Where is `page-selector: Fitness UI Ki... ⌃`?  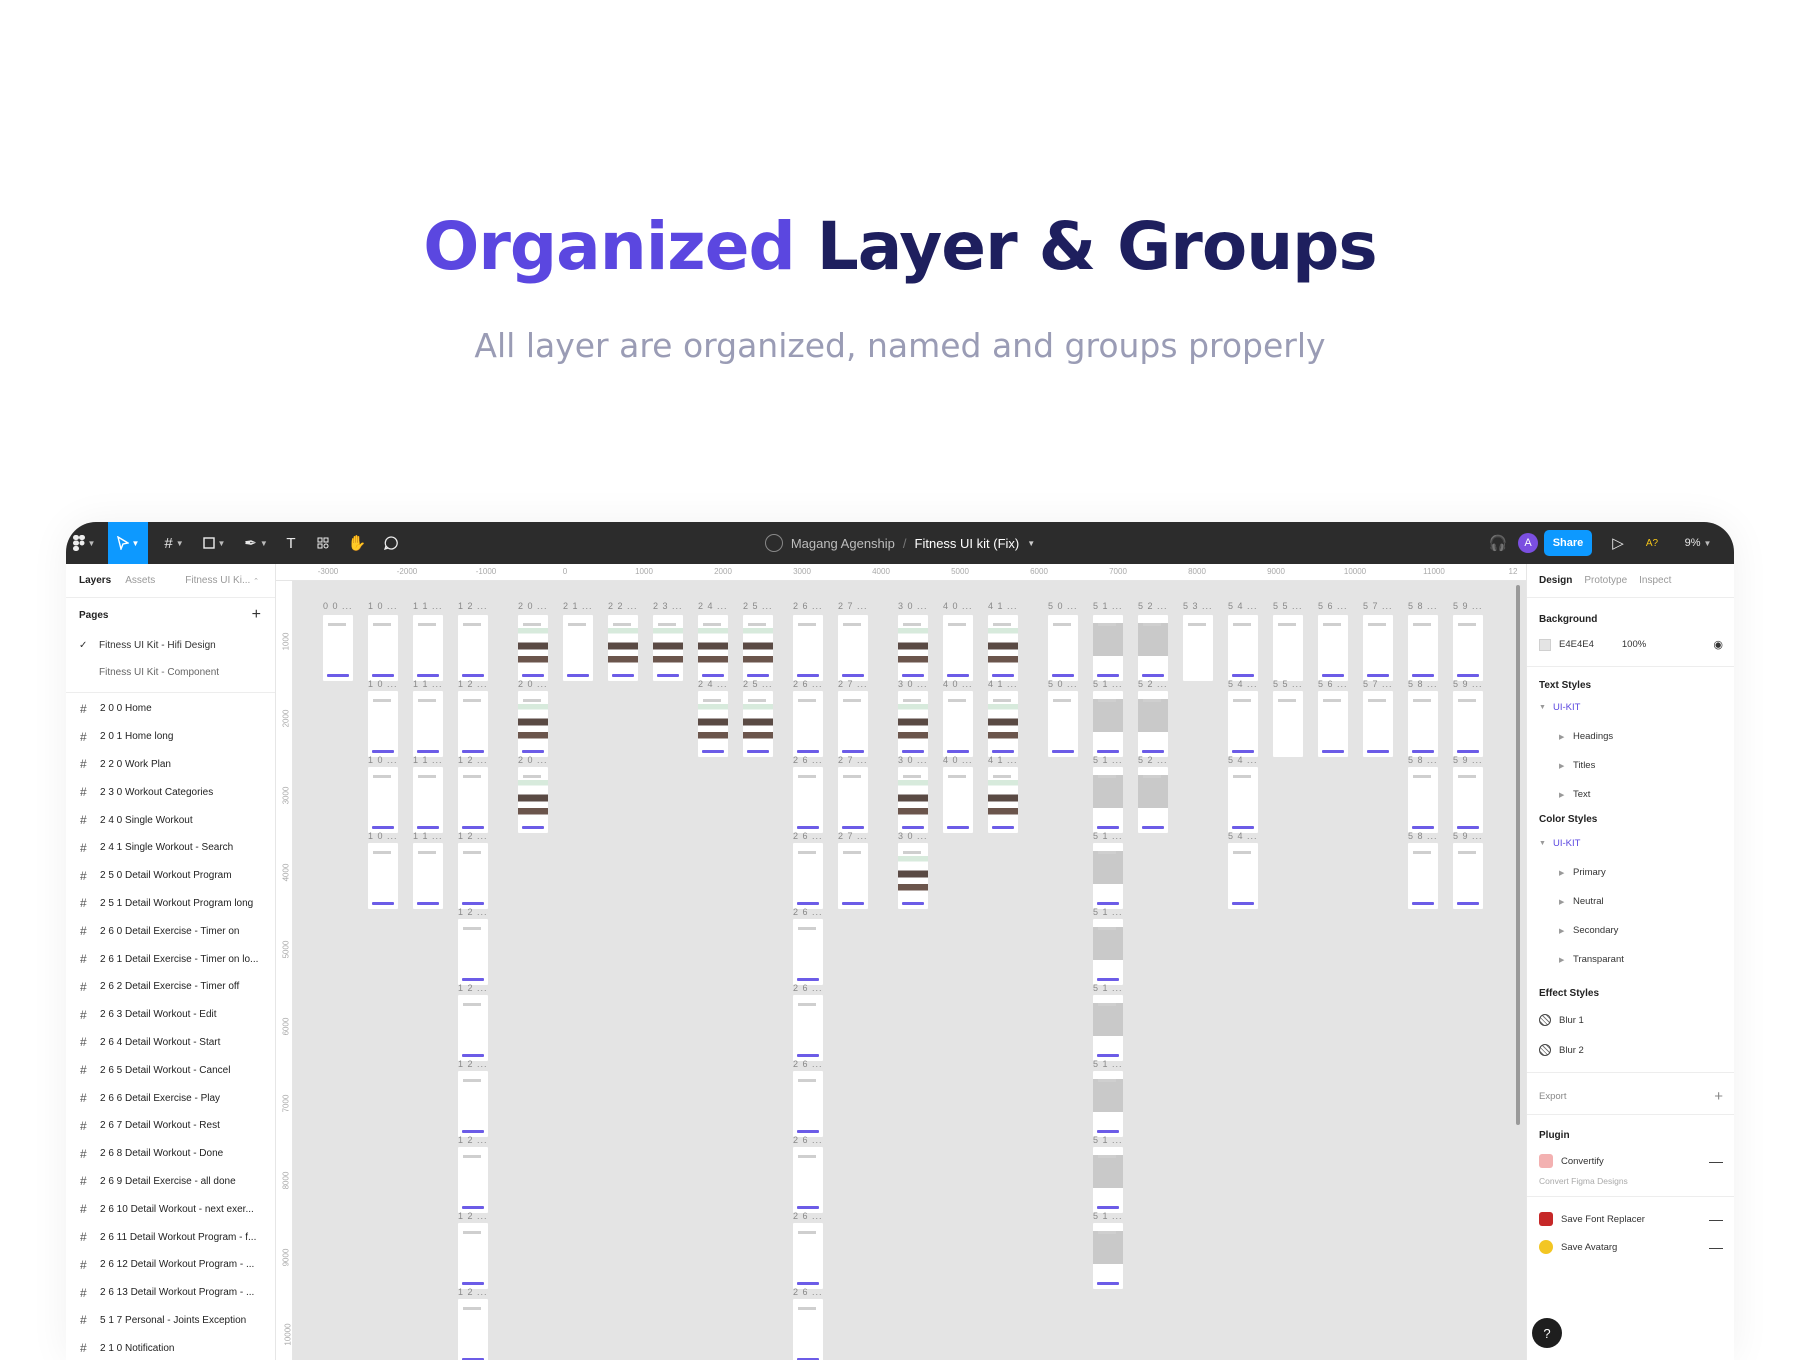
page-selector: Fitness UI Ki... ⌃ is located at coordinates (222, 580).